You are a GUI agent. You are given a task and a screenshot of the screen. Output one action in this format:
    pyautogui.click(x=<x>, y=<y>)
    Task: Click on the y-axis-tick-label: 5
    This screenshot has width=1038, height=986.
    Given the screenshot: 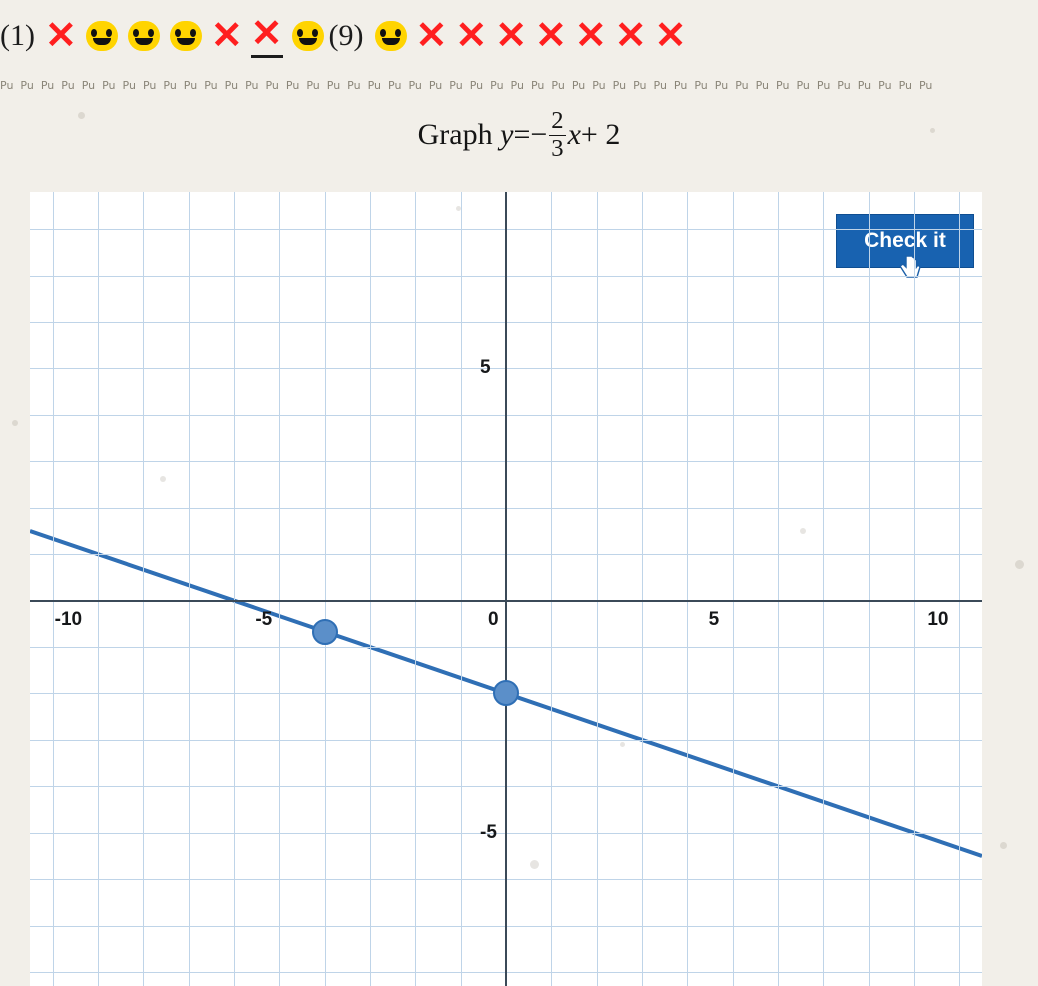 What is the action you would take?
    pyautogui.click(x=485, y=368)
    